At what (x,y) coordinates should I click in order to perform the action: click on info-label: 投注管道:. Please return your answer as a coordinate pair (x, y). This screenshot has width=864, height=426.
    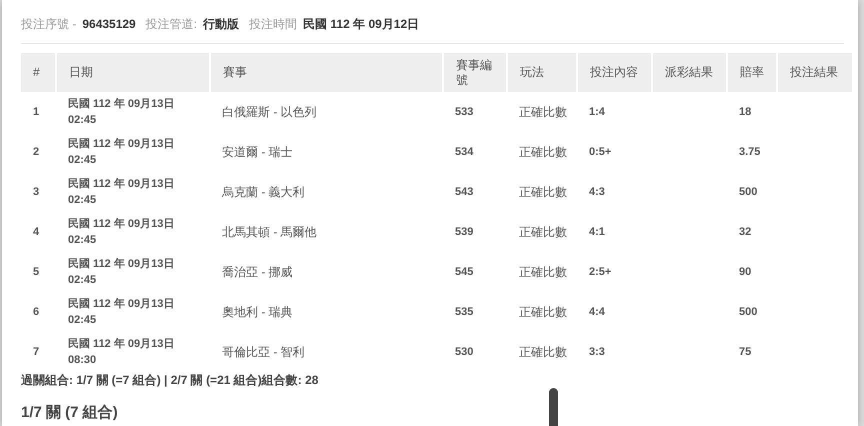
    Looking at the image, I should click on (172, 24).